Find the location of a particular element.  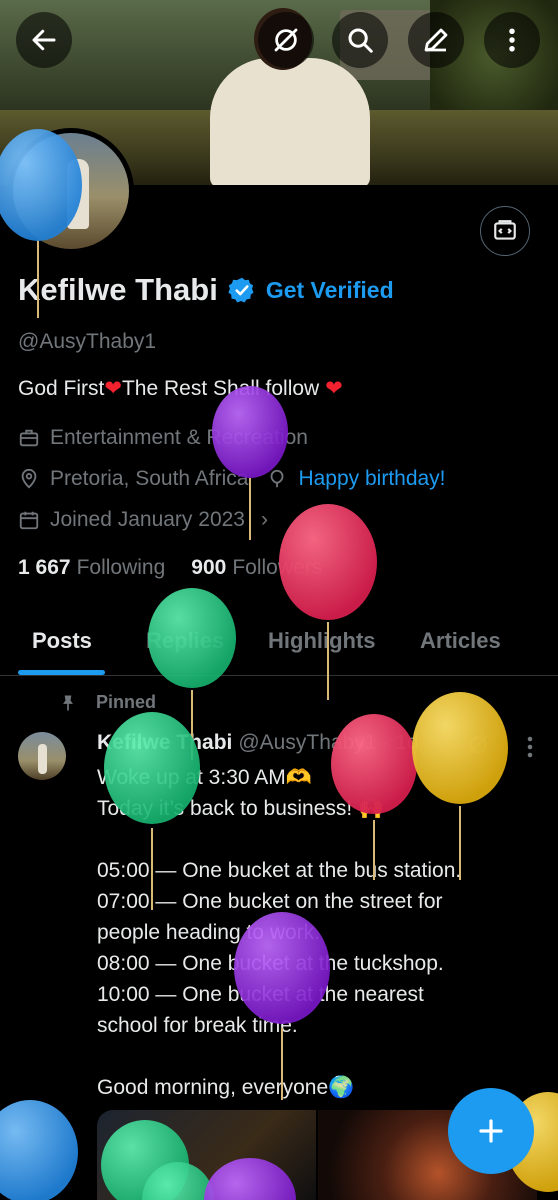

joined-text: Joined January 2023 is located at coordinates (147, 519).